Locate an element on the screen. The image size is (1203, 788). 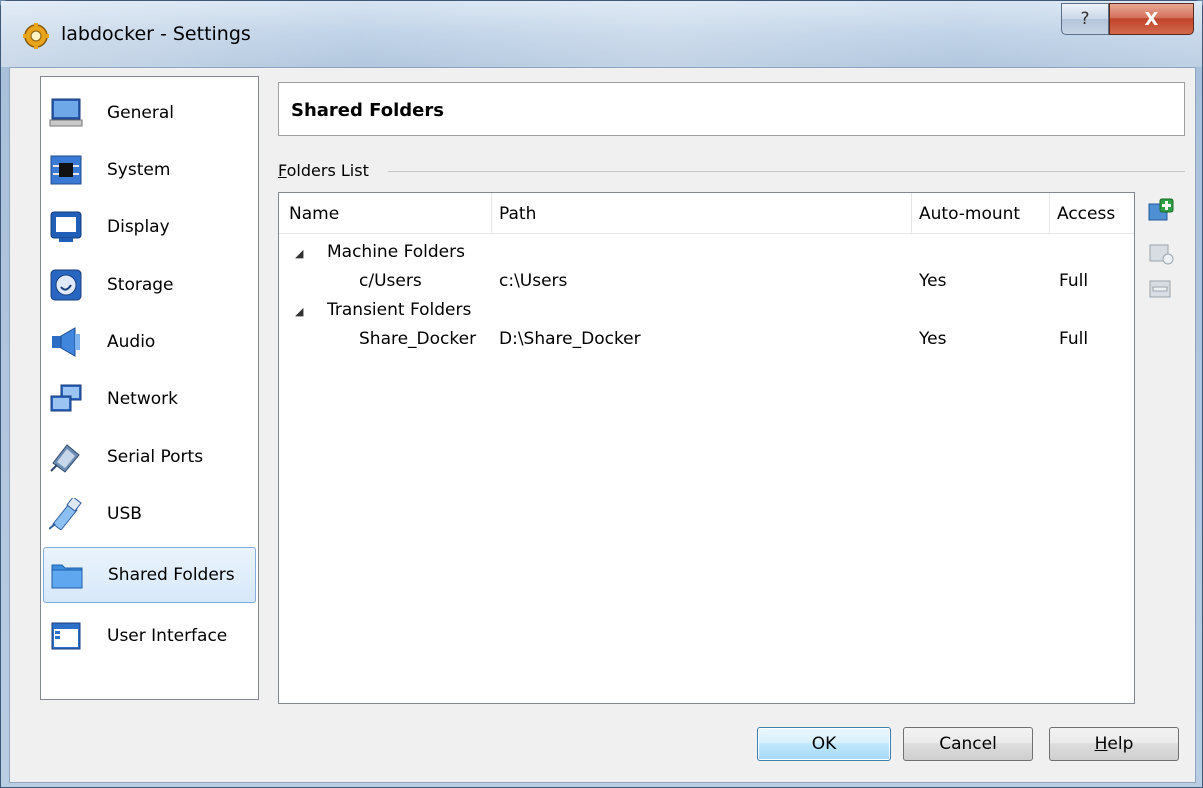
header-divider is located at coordinates (706, 233).